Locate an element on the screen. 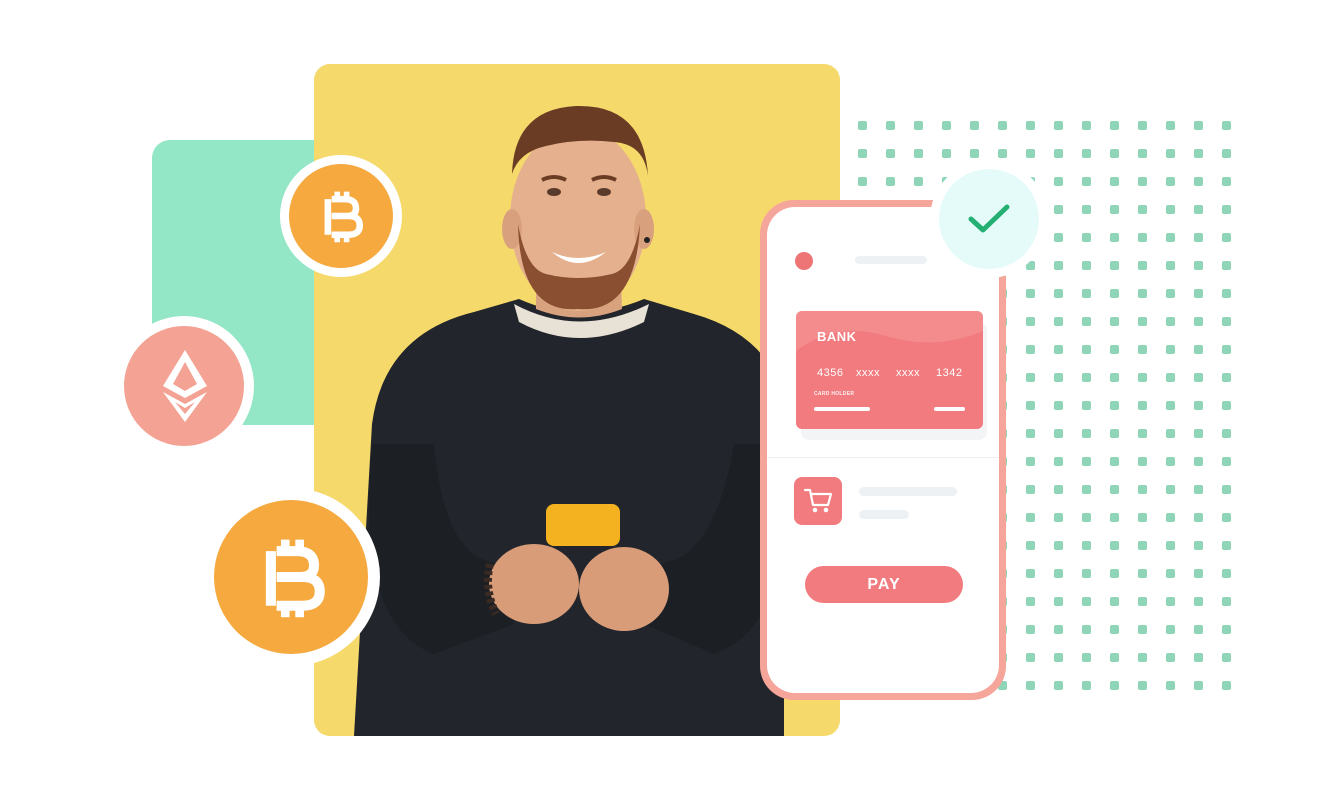 This screenshot has width=1328, height=800. card-number-group-2: xxxx is located at coordinates (868, 373).